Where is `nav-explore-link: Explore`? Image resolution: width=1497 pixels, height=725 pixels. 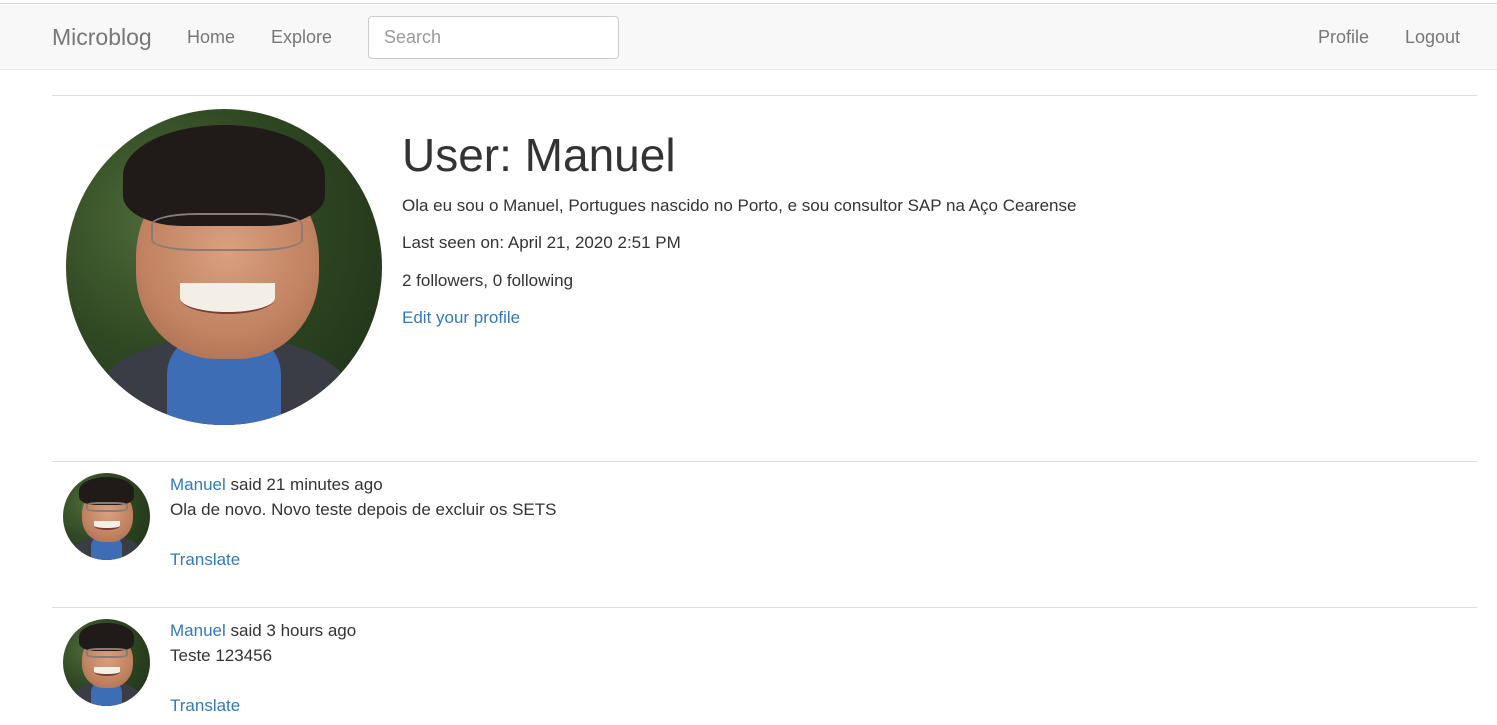
nav-explore-link: Explore is located at coordinates (301, 37).